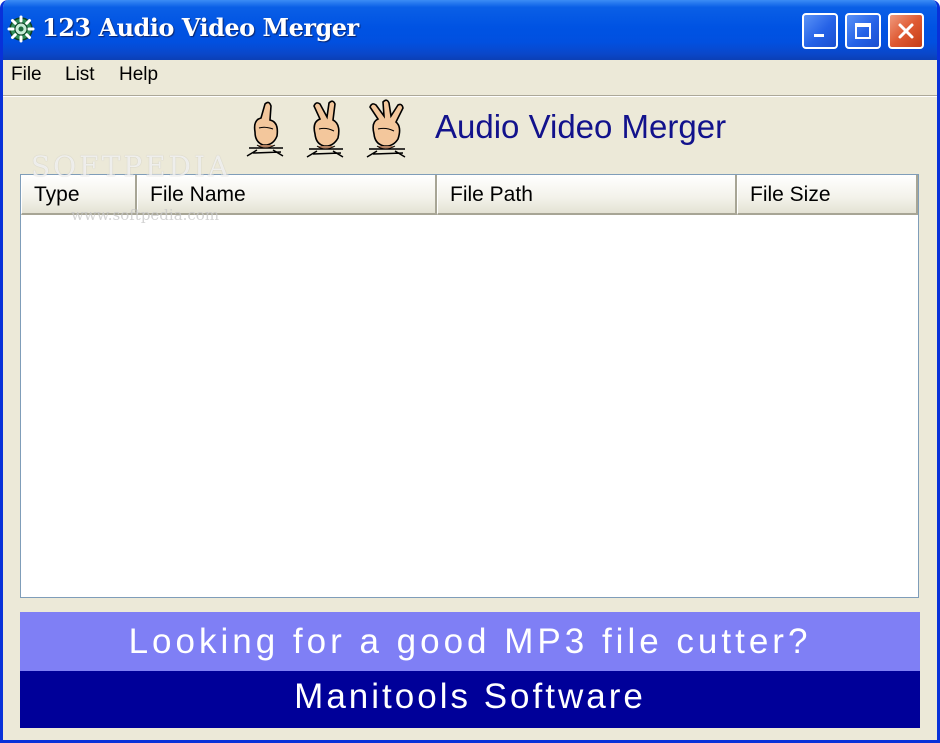 This screenshot has width=940, height=743. What do you see at coordinates (287, 195) in the screenshot?
I see `column-header-file-name: File Name` at bounding box center [287, 195].